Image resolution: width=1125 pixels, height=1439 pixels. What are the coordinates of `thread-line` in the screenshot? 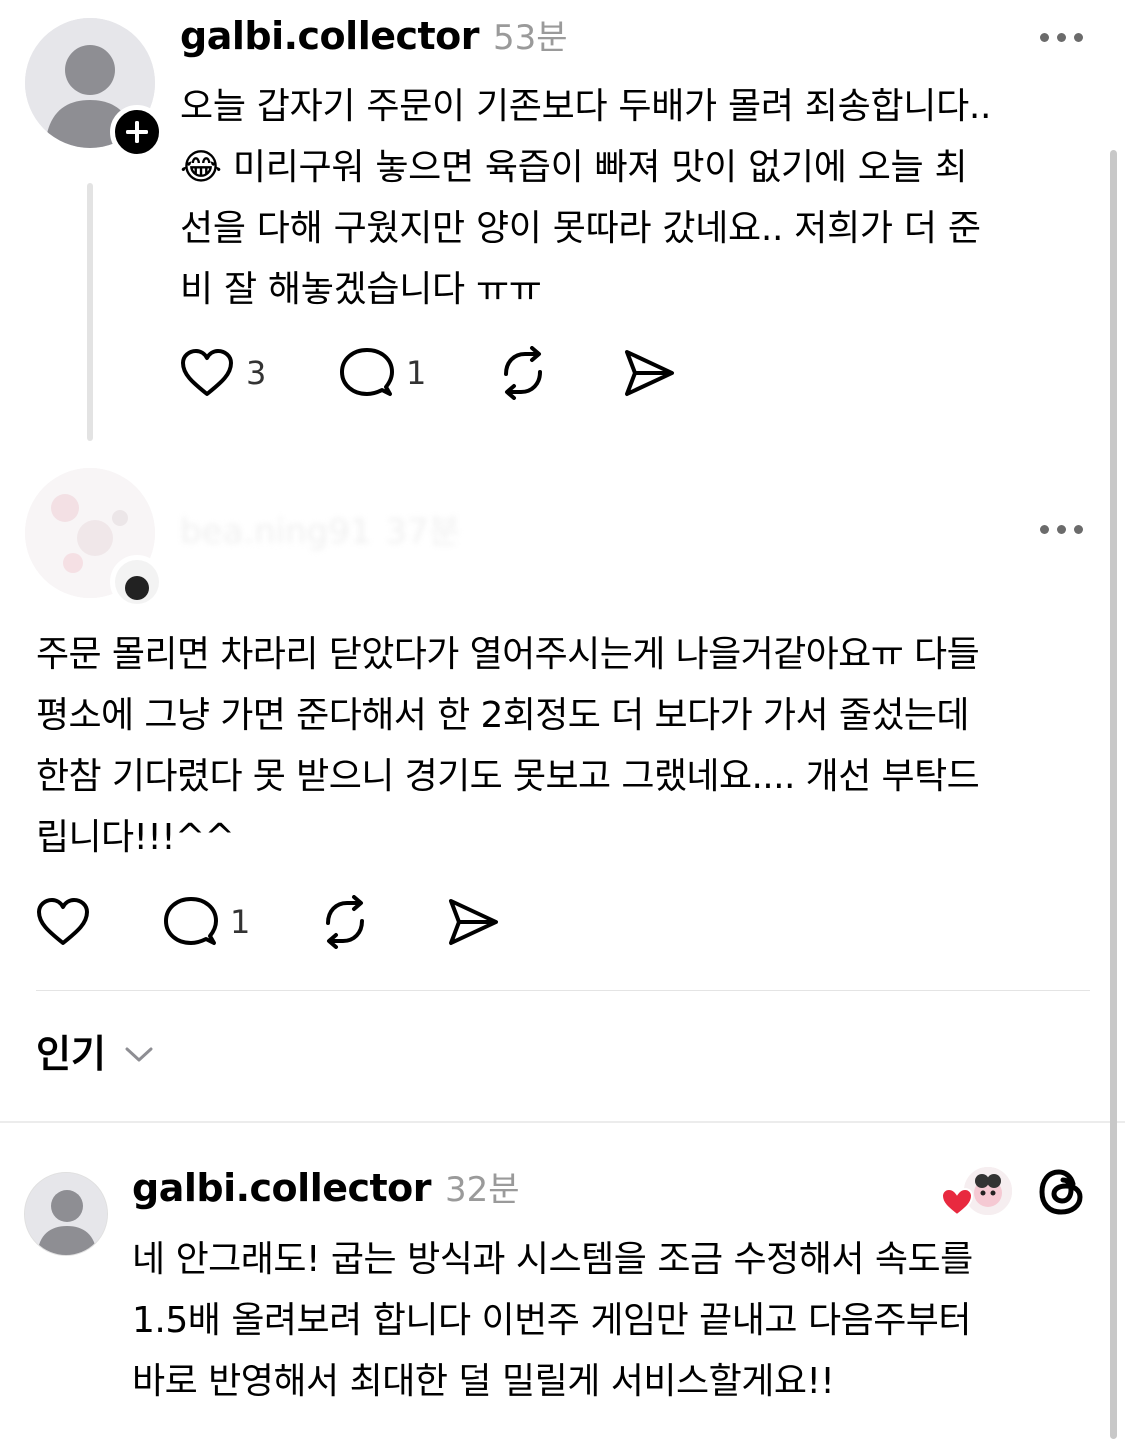 It's located at (90, 312).